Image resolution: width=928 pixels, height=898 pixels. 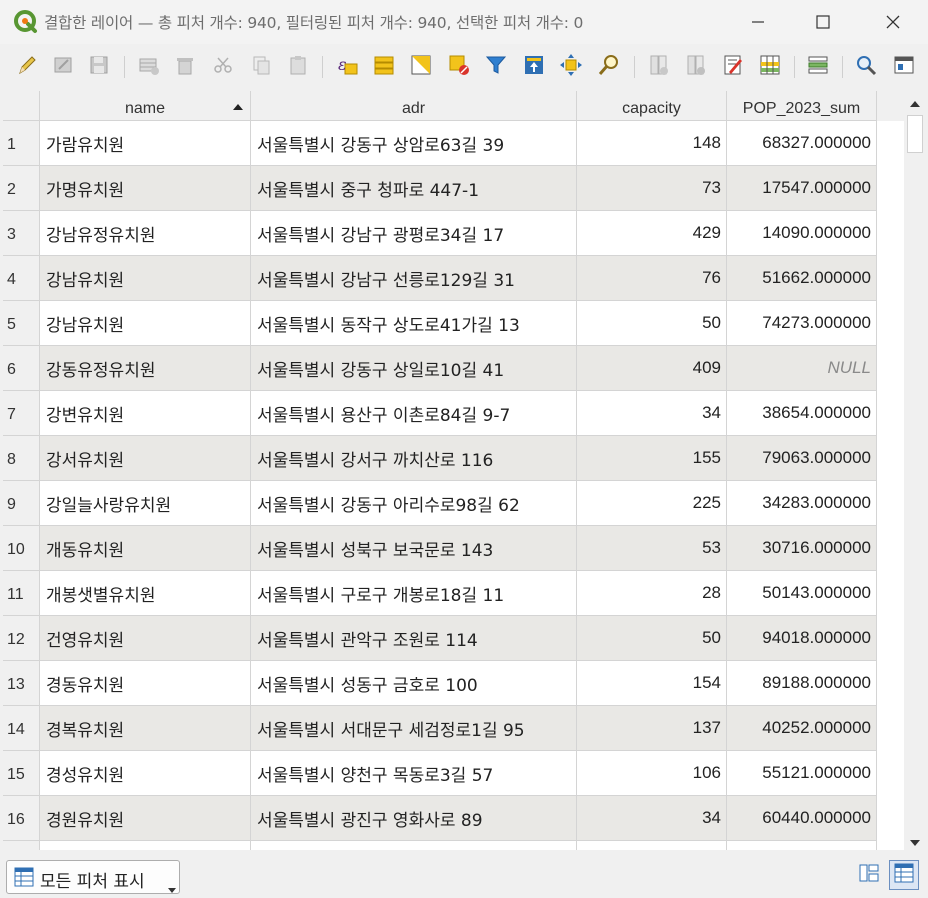 What do you see at coordinates (652, 458) in the screenshot?
I see `cell-capacity: 155` at bounding box center [652, 458].